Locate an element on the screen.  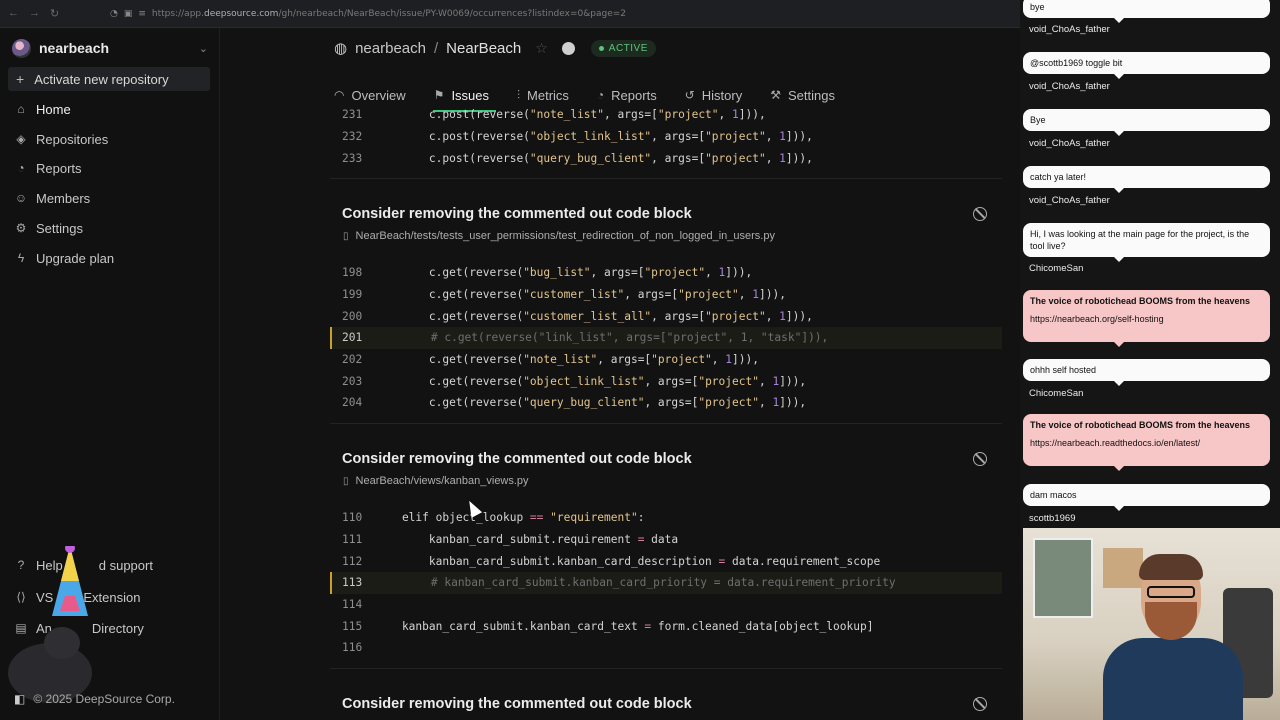
sidebar-item-settings: ⚙ Settings is located at coordinates (48, 228).